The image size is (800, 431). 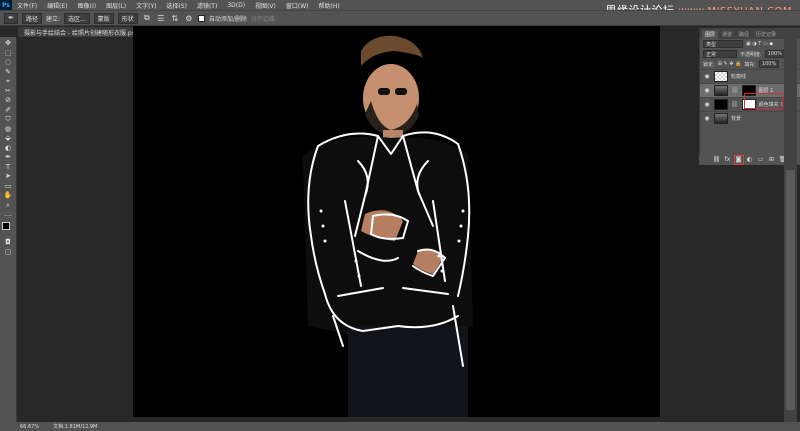 I want to click on crop-tool-icon: ⌖, so click(x=8, y=81).